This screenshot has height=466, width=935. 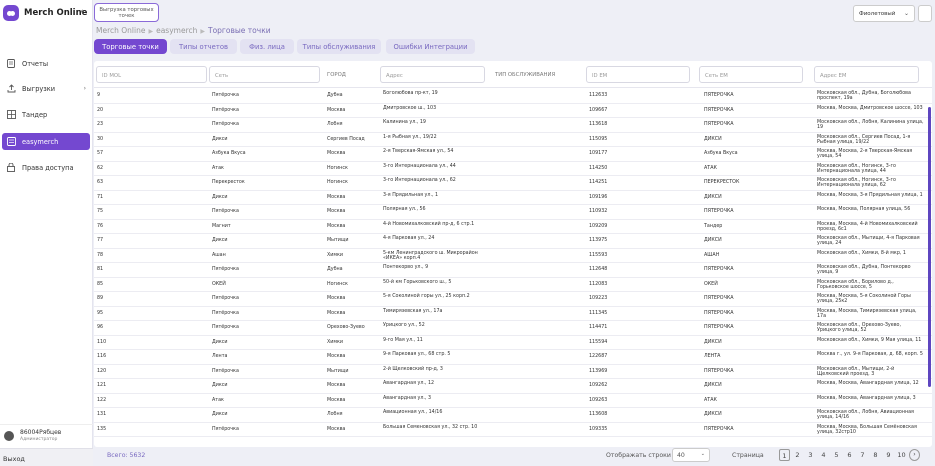 What do you see at coordinates (712, 255) in the screenshot?
I see `cell-set-em: АШАН` at bounding box center [712, 255].